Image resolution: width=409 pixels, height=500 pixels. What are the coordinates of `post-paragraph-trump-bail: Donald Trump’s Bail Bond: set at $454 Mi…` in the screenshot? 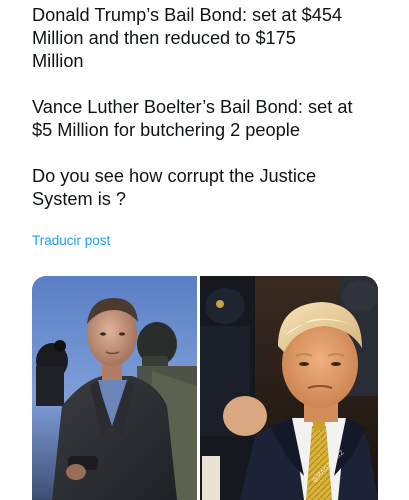 It's located at (187, 38).